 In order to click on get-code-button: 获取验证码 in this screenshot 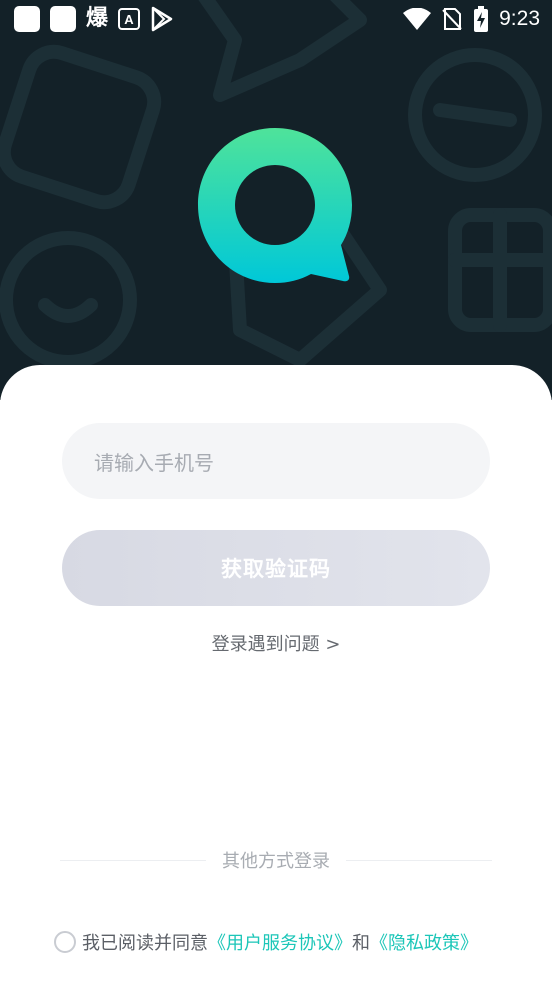, I will do `click(276, 568)`.